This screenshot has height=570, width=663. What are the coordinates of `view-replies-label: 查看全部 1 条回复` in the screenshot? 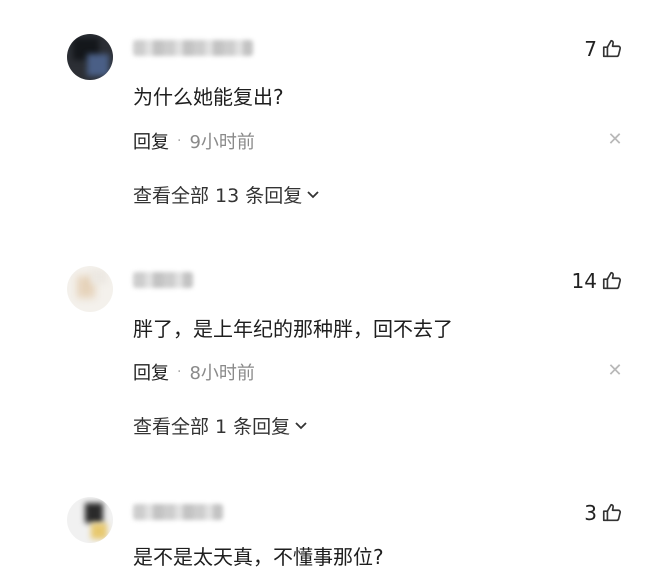 It's located at (212, 427).